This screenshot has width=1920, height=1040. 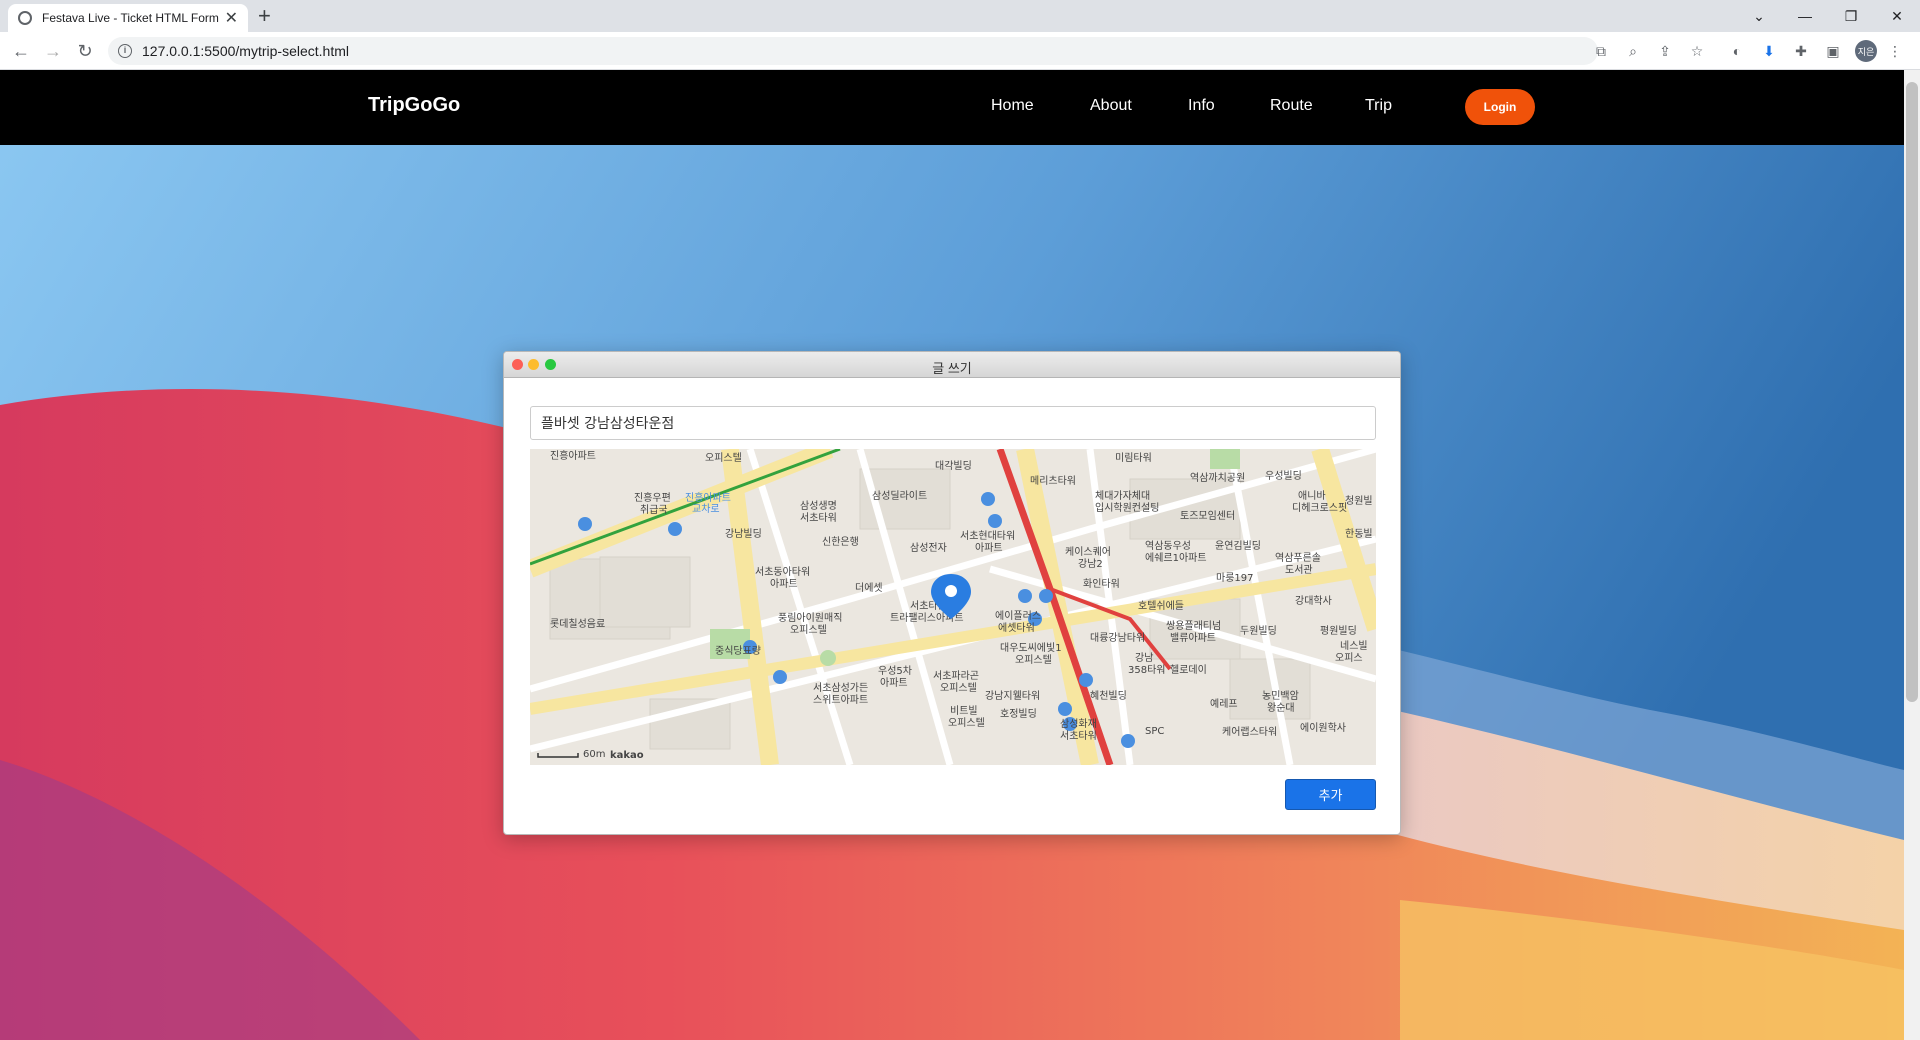 I want to click on url-text: 127.0.0.1:5500/mytrip-select.html, so click(x=245, y=51).